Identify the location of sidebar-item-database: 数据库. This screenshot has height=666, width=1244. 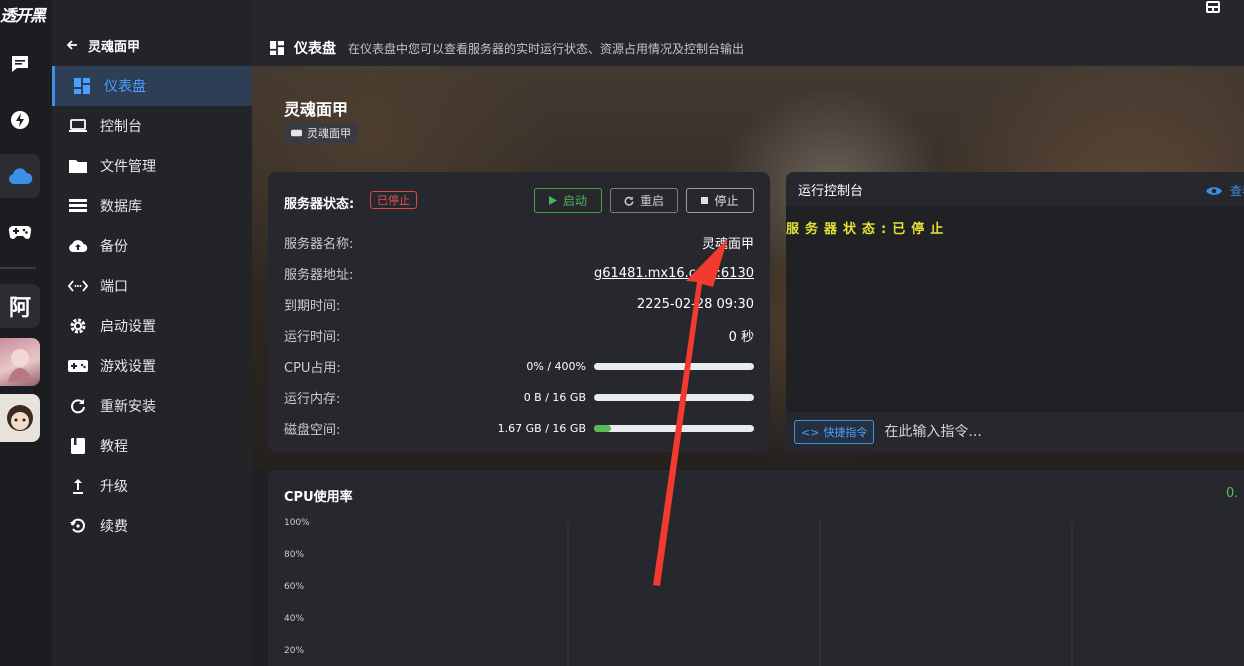
(152, 206).